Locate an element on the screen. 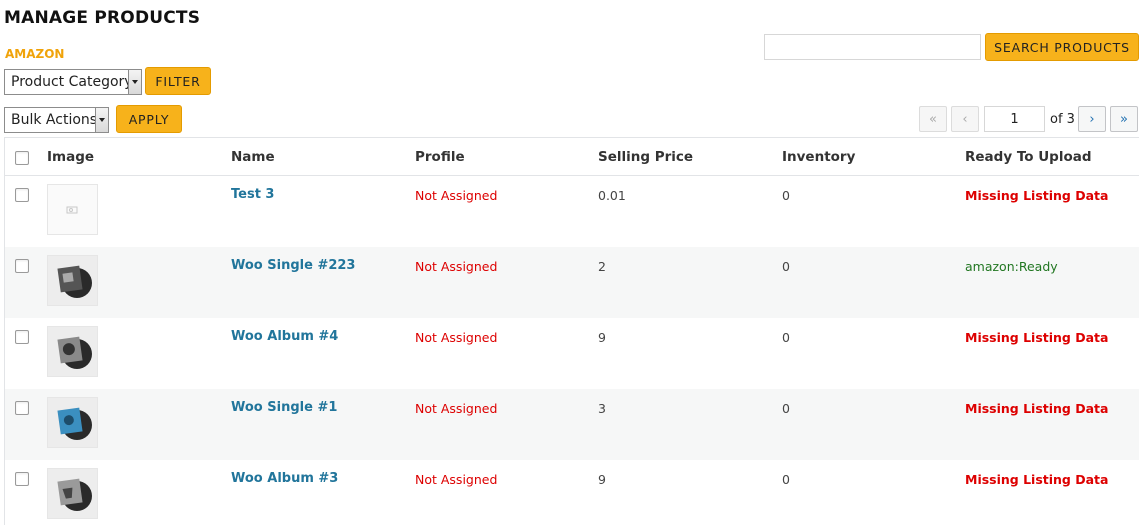 Image resolution: width=1139 pixels, height=531 pixels. upload-status: amazon:Ready is located at coordinates (1011, 266).